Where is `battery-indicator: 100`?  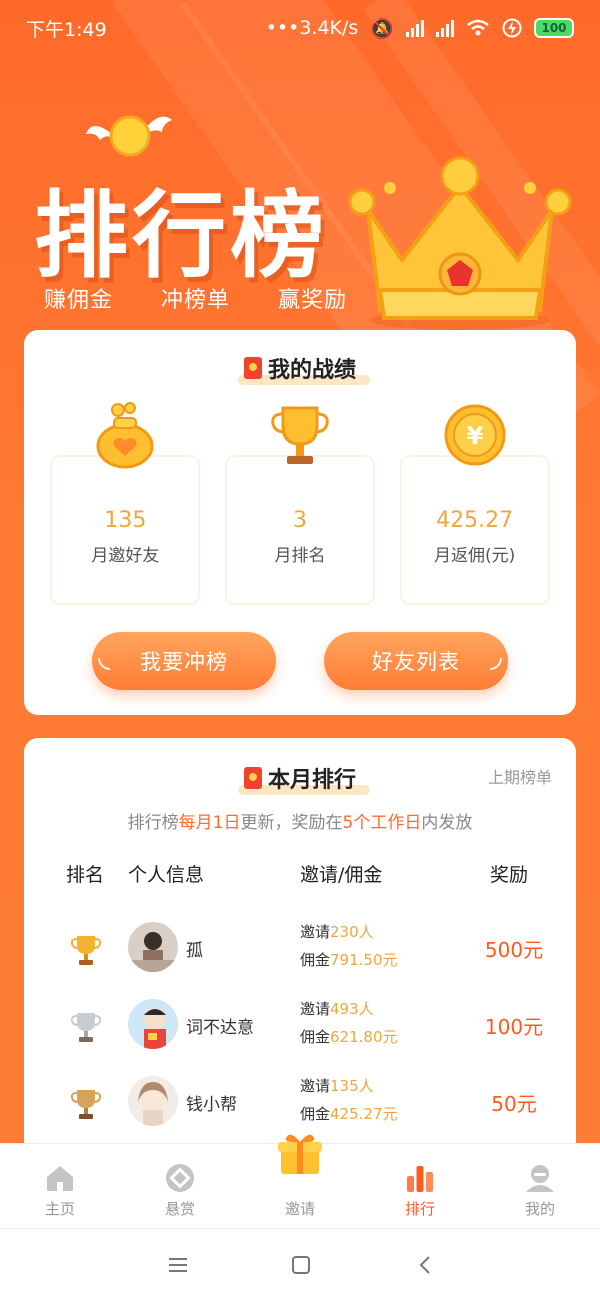
battery-indicator: 100 is located at coordinates (554, 28).